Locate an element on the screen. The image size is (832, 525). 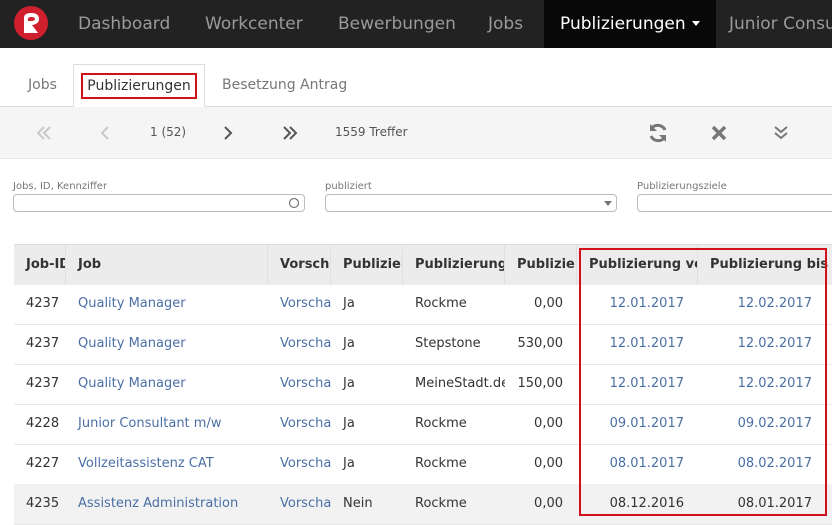
cell-job-id: 4228 is located at coordinates (43, 423).